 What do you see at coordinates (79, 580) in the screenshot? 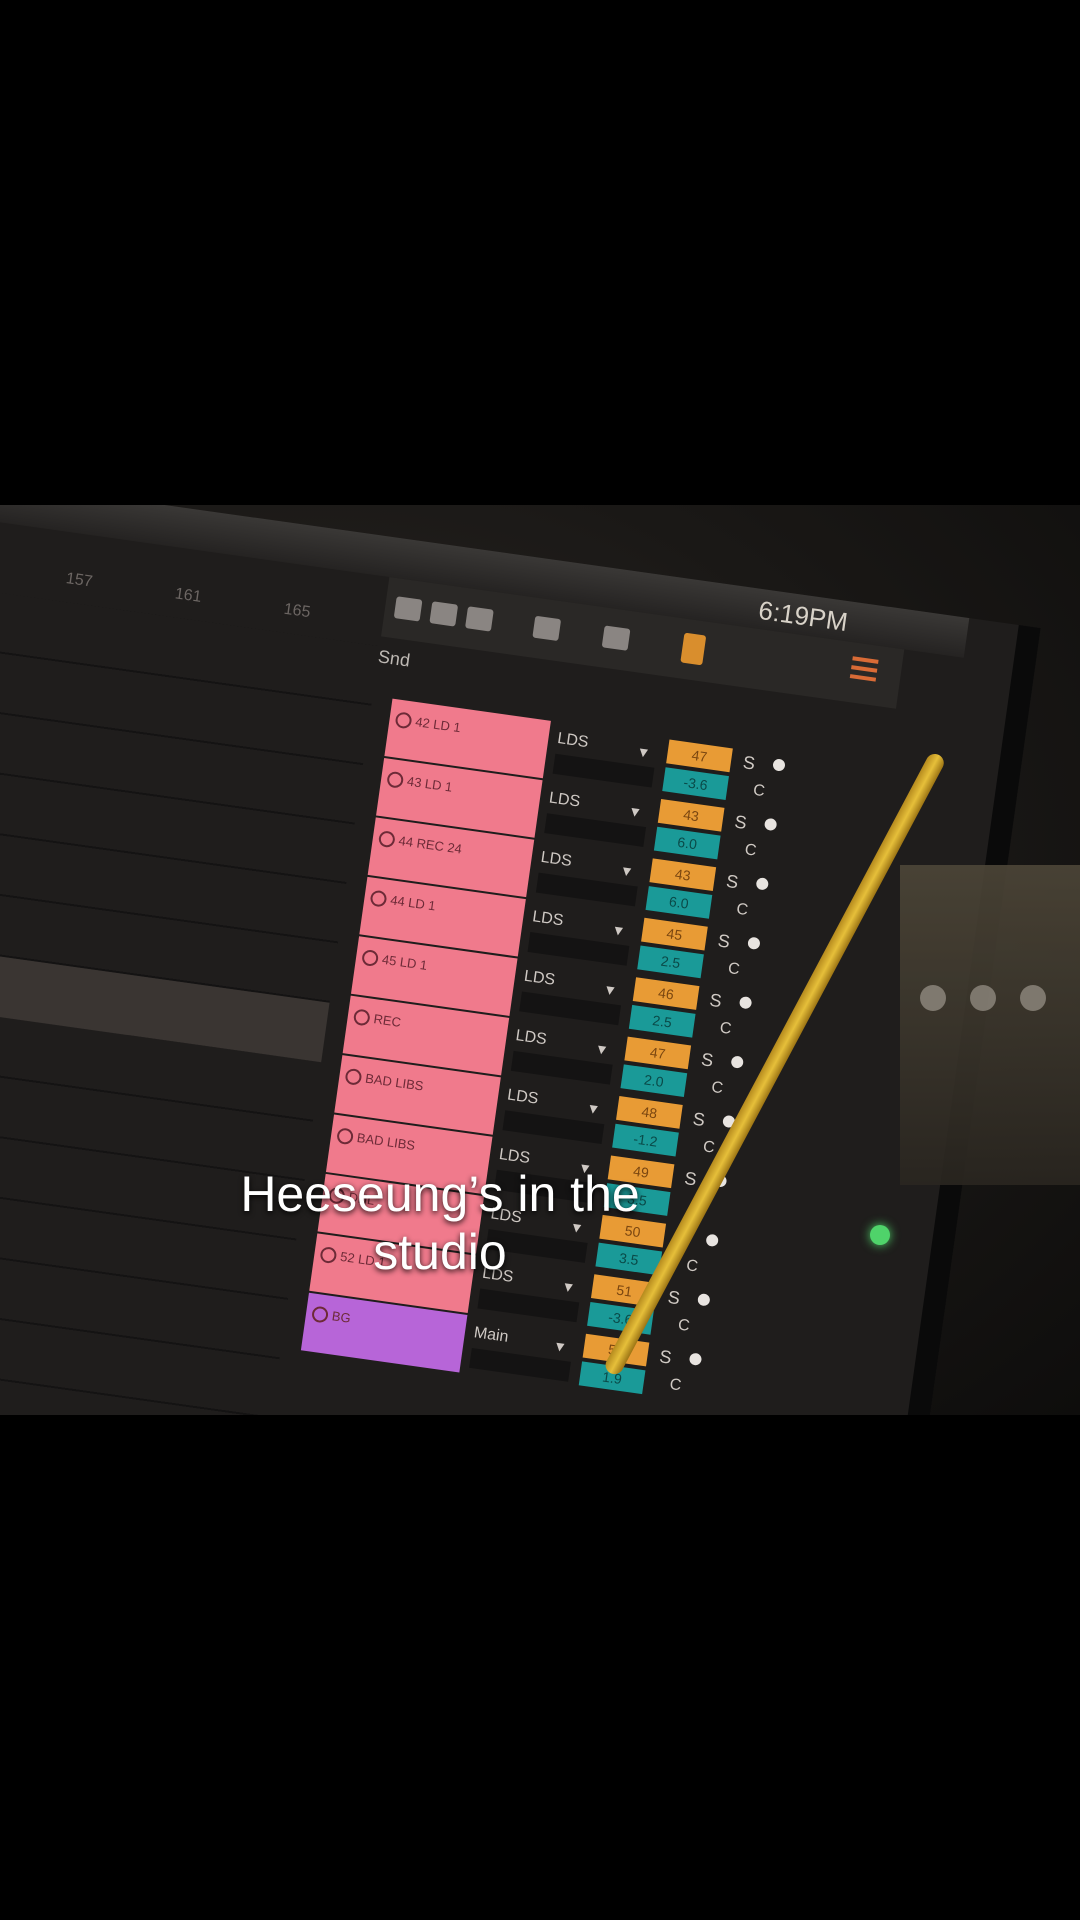
I see `ruler-tick: 157` at bounding box center [79, 580].